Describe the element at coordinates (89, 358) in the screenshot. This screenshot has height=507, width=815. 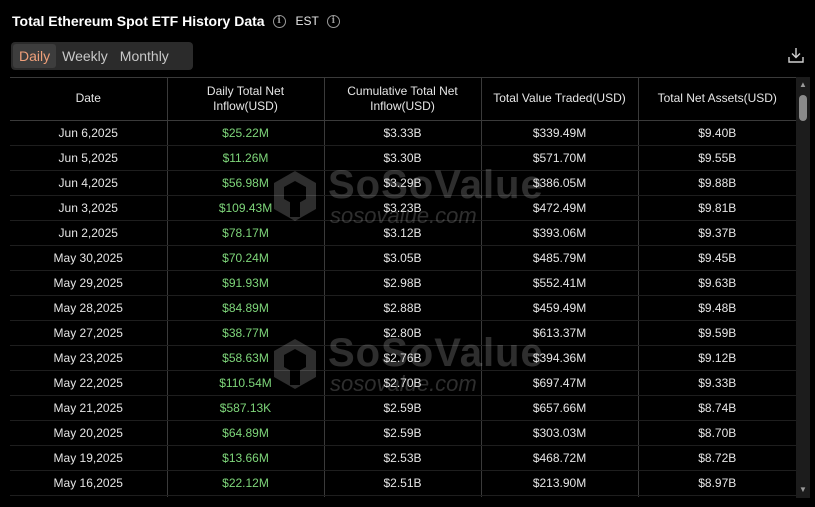
I see `cell-date: May 23,2025` at that location.